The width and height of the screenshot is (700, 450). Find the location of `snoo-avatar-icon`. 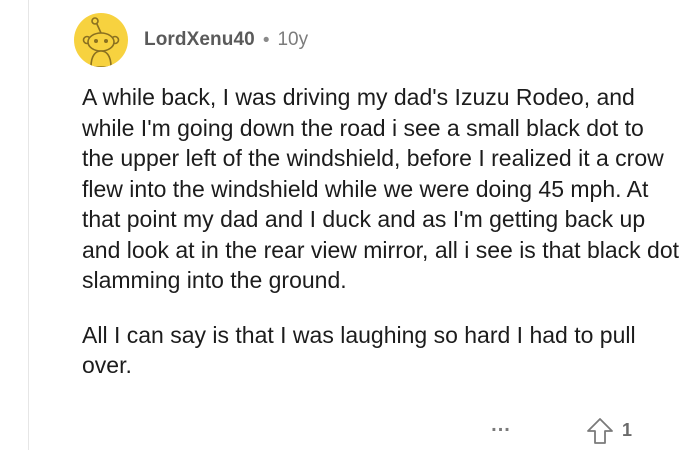

snoo-avatar-icon is located at coordinates (101, 42).